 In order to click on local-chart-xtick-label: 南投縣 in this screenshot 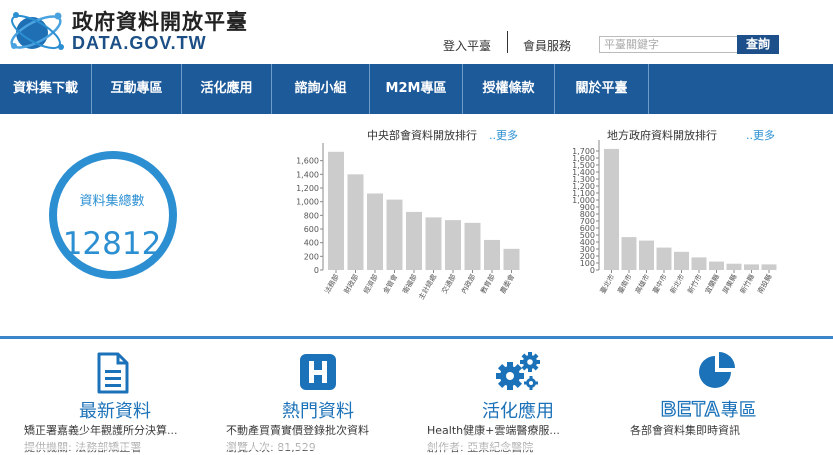, I will do `click(764, 284)`.